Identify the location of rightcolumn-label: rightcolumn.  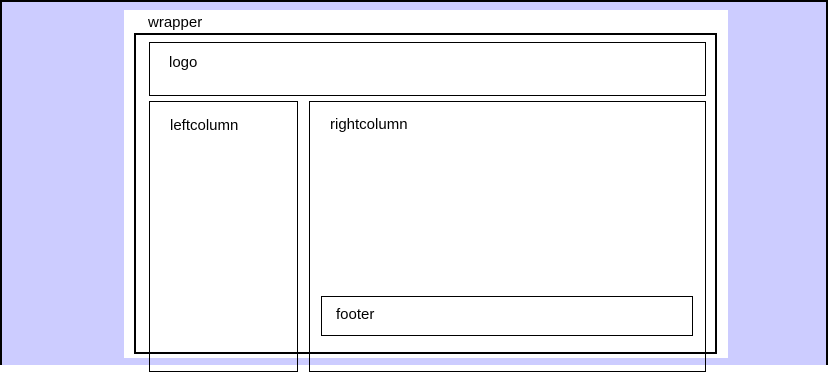
(369, 124).